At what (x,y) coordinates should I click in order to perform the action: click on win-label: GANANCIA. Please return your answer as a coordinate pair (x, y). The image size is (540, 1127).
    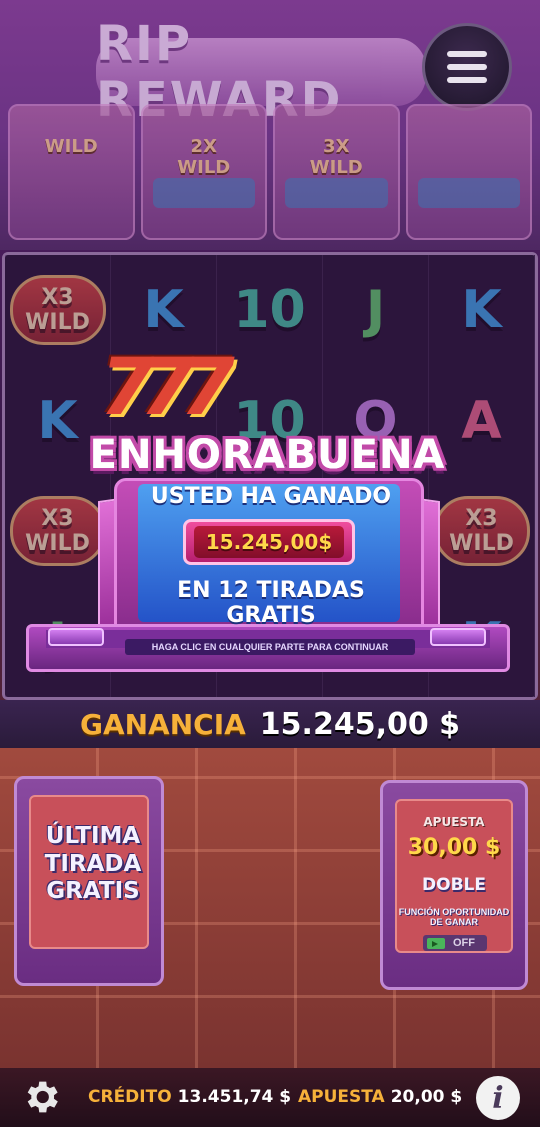
    Looking at the image, I should click on (162, 724).